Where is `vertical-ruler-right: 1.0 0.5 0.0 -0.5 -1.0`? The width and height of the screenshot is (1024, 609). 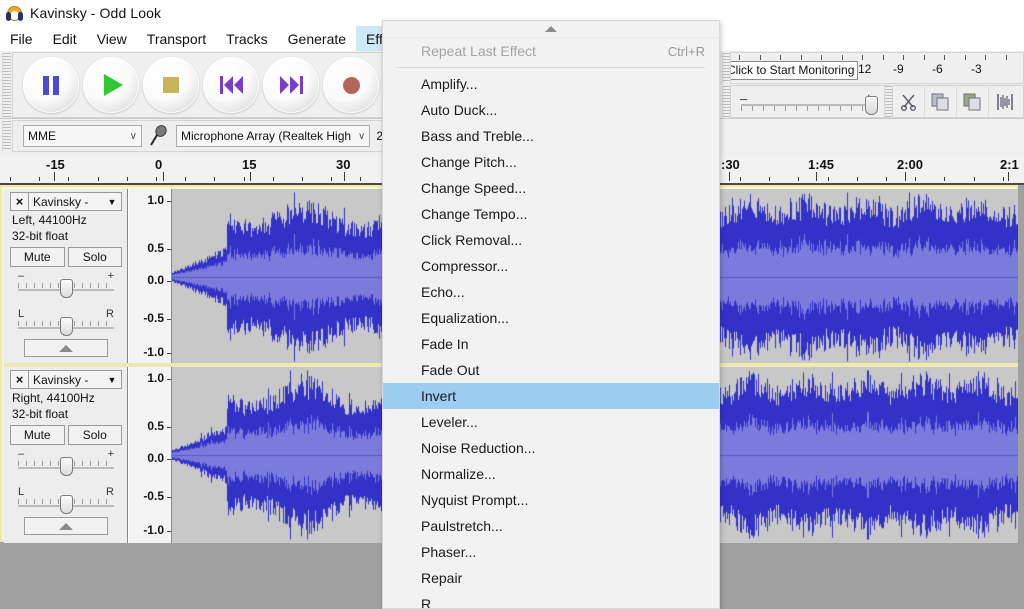
vertical-ruler-right: 1.0 0.5 0.0 -0.5 -1.0 is located at coordinates (150, 455).